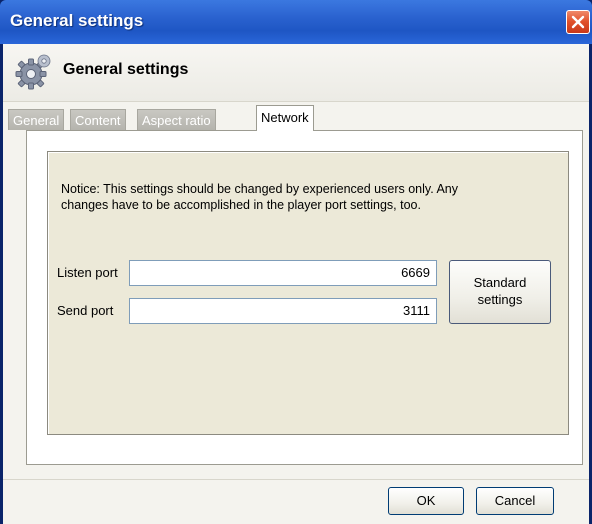  I want to click on send-port-input: 3111, so click(283, 311).